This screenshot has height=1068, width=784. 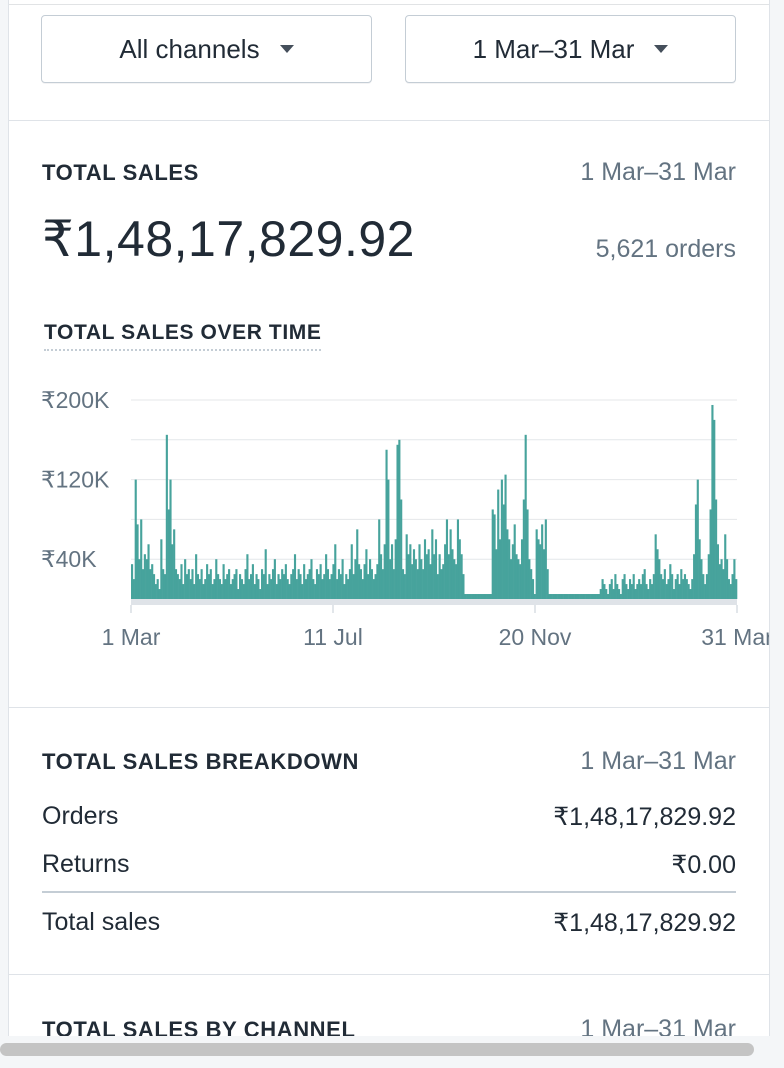 What do you see at coordinates (183, 336) in the screenshot?
I see `sales-over-time-heading: TOTAL SALES OVER TIME` at bounding box center [183, 336].